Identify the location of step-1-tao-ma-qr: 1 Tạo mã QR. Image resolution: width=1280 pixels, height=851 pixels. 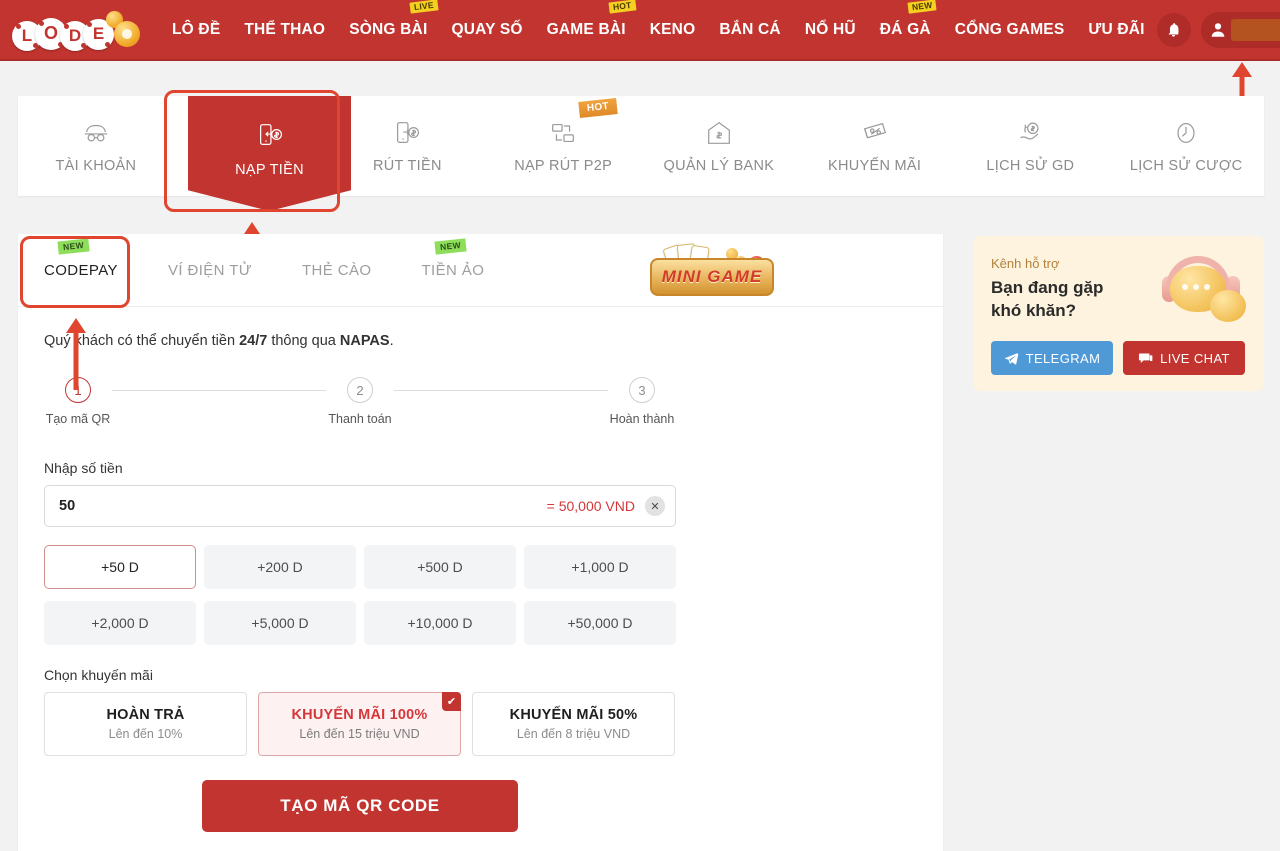
(78, 401).